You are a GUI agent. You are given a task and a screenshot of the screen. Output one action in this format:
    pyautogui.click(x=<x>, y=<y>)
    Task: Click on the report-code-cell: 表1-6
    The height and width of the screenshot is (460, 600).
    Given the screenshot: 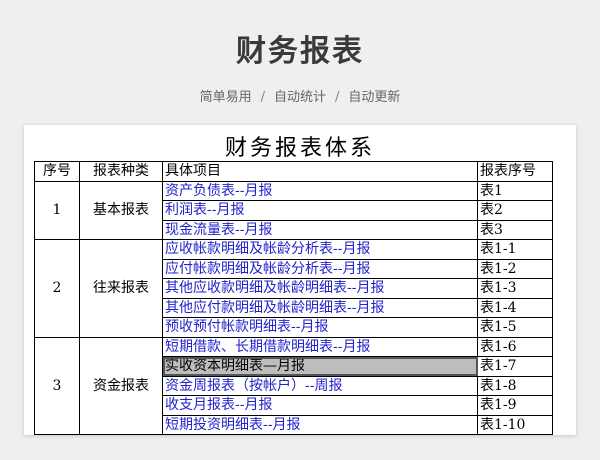 What is the action you would take?
    pyautogui.click(x=515, y=346)
    